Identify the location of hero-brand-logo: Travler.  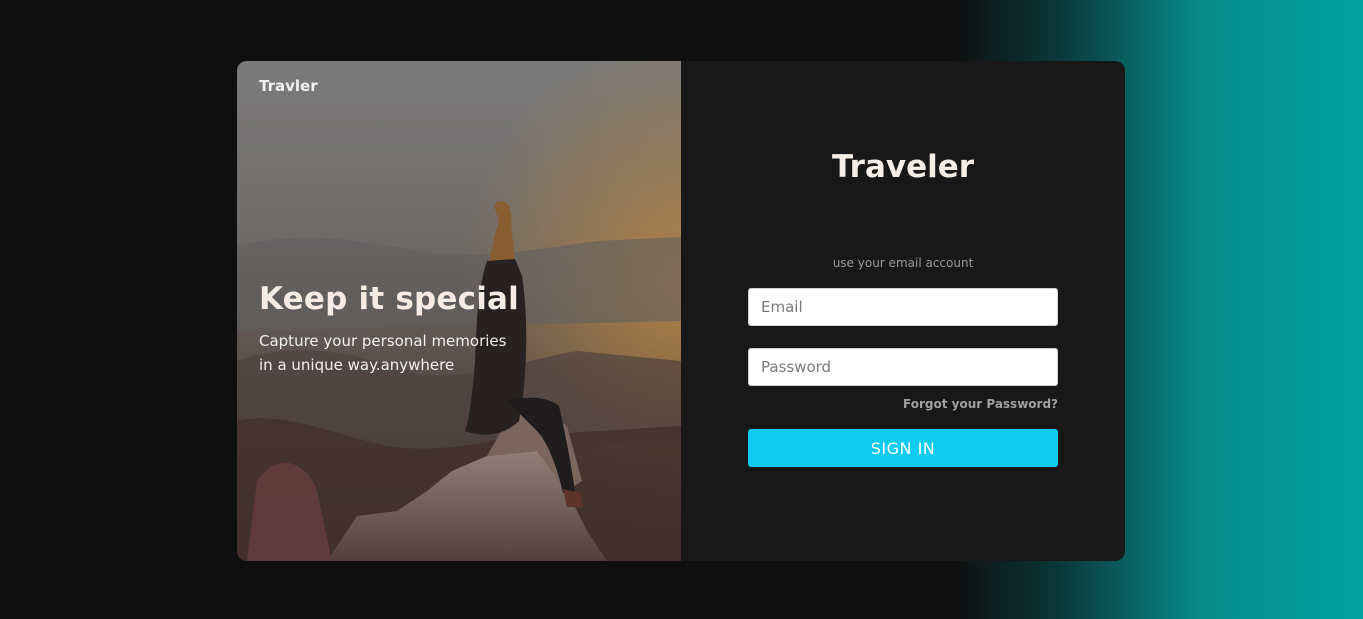
(288, 86).